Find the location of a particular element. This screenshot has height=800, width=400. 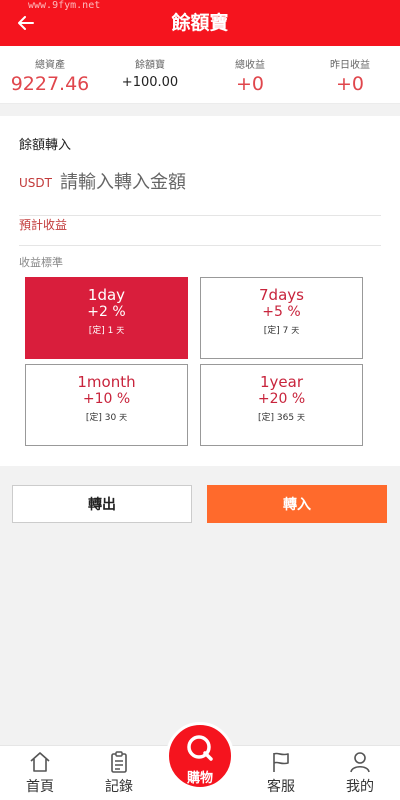

stat-value: 9227.46 is located at coordinates (50, 84).